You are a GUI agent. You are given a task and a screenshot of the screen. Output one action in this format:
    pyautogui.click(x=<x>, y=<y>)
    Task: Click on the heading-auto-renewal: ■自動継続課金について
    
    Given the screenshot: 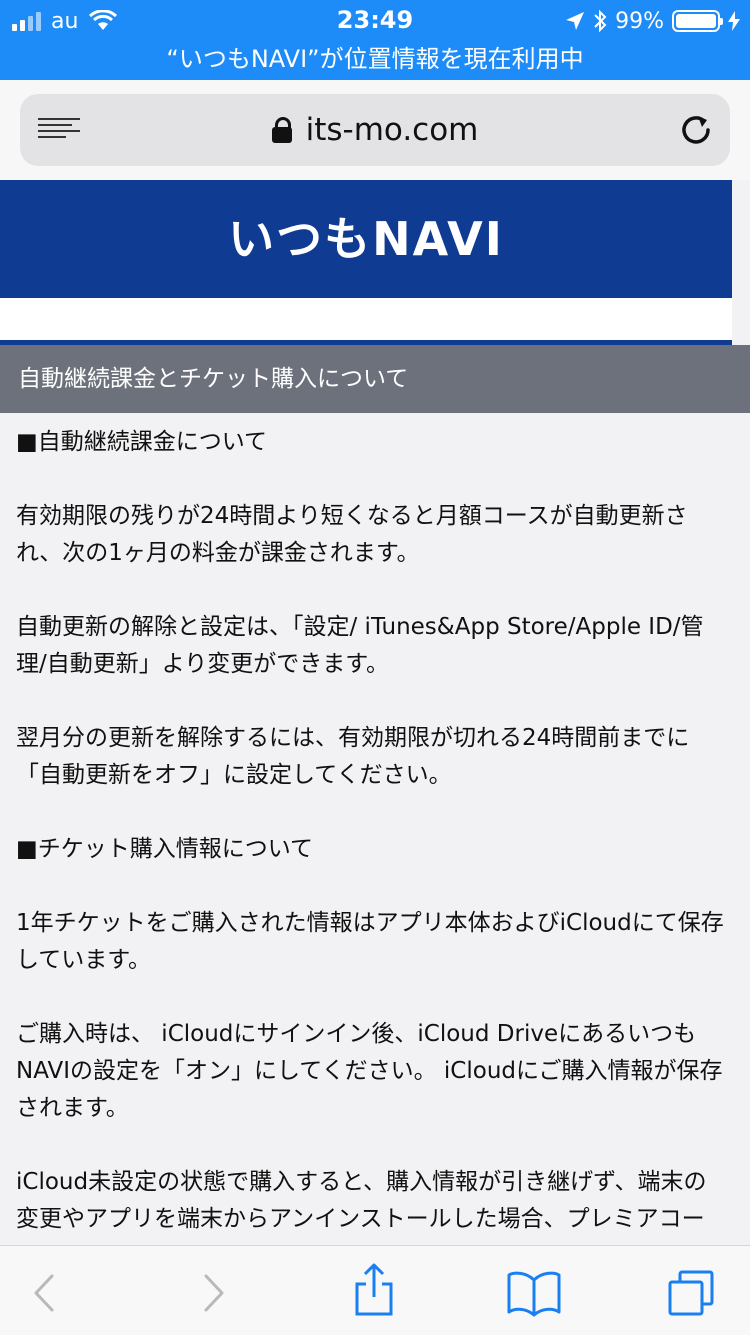 What is the action you would take?
    pyautogui.click(x=142, y=442)
    